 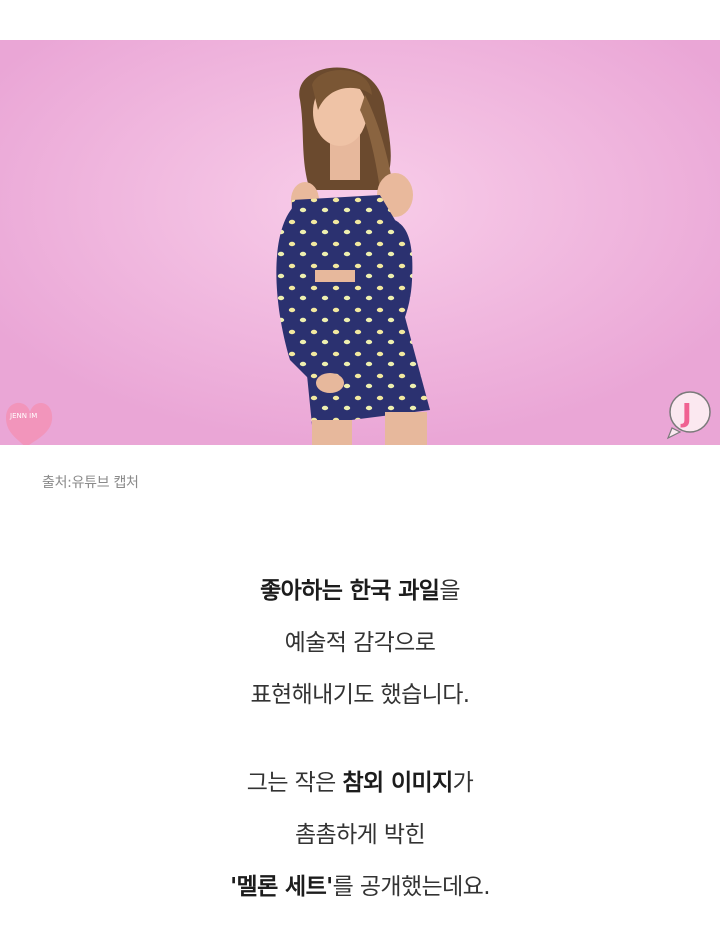 I want to click on svg-text: J, so click(x=686, y=414).